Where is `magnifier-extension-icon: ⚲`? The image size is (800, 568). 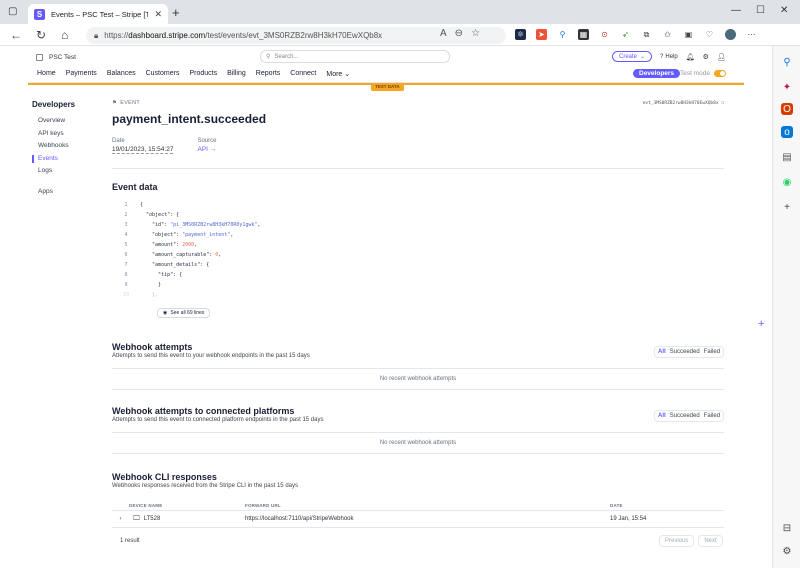
magnifier-extension-icon: ⚲ is located at coordinates (562, 34).